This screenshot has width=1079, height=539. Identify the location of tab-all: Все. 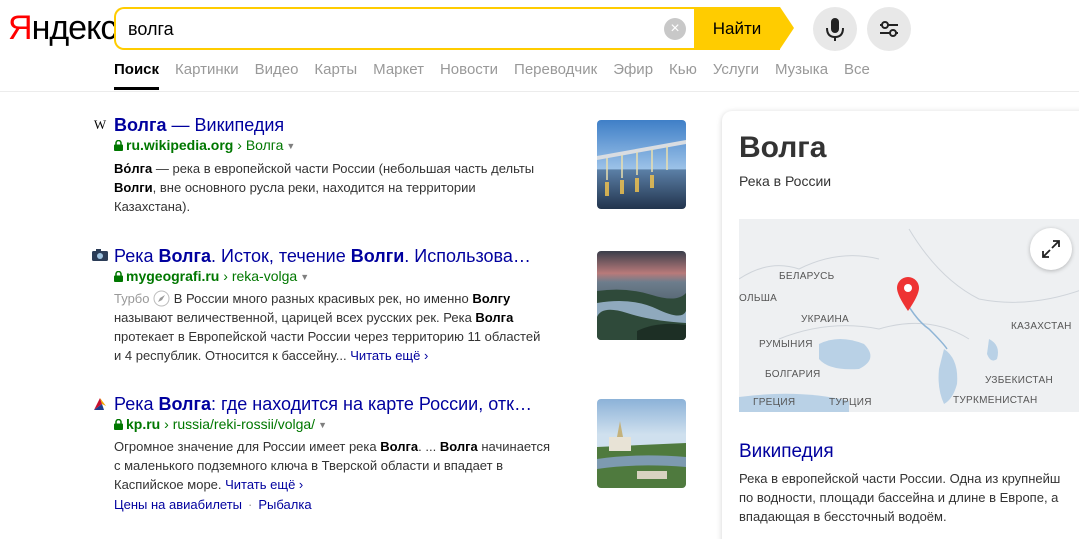
(857, 75).